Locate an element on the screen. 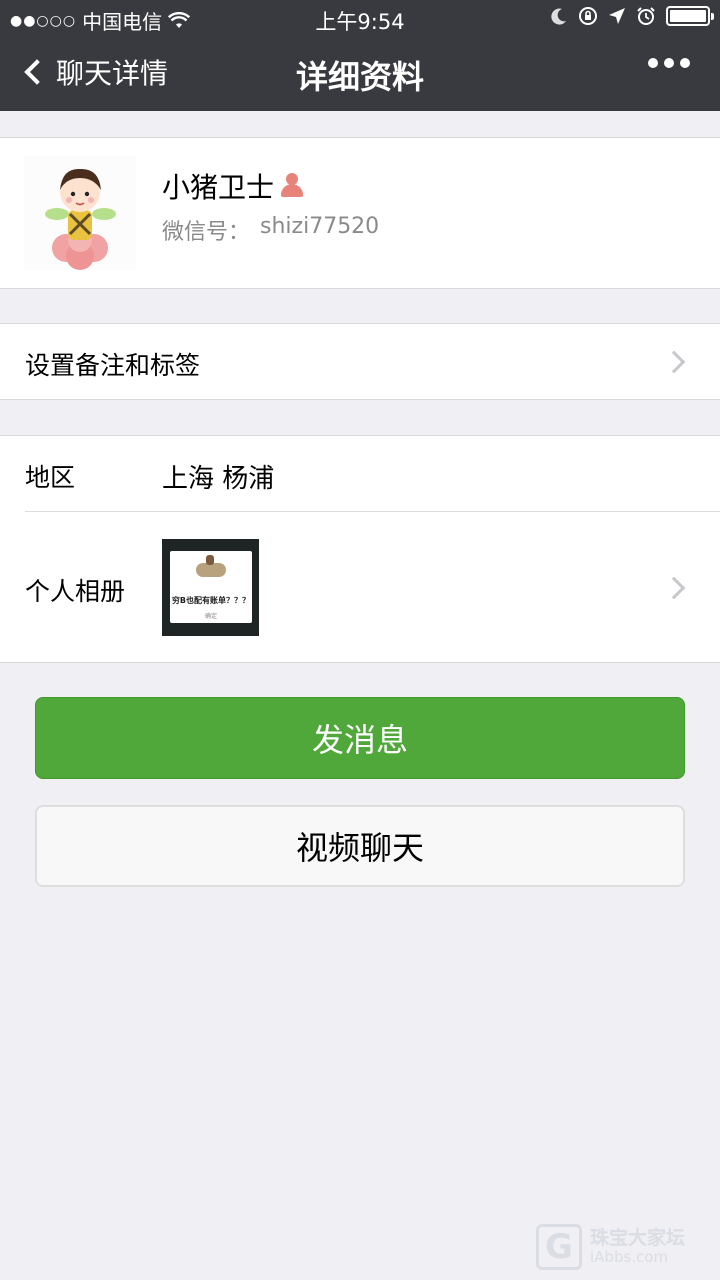 The height and width of the screenshot is (1280, 720). wechat-id-value: shizi77520 is located at coordinates (320, 226).